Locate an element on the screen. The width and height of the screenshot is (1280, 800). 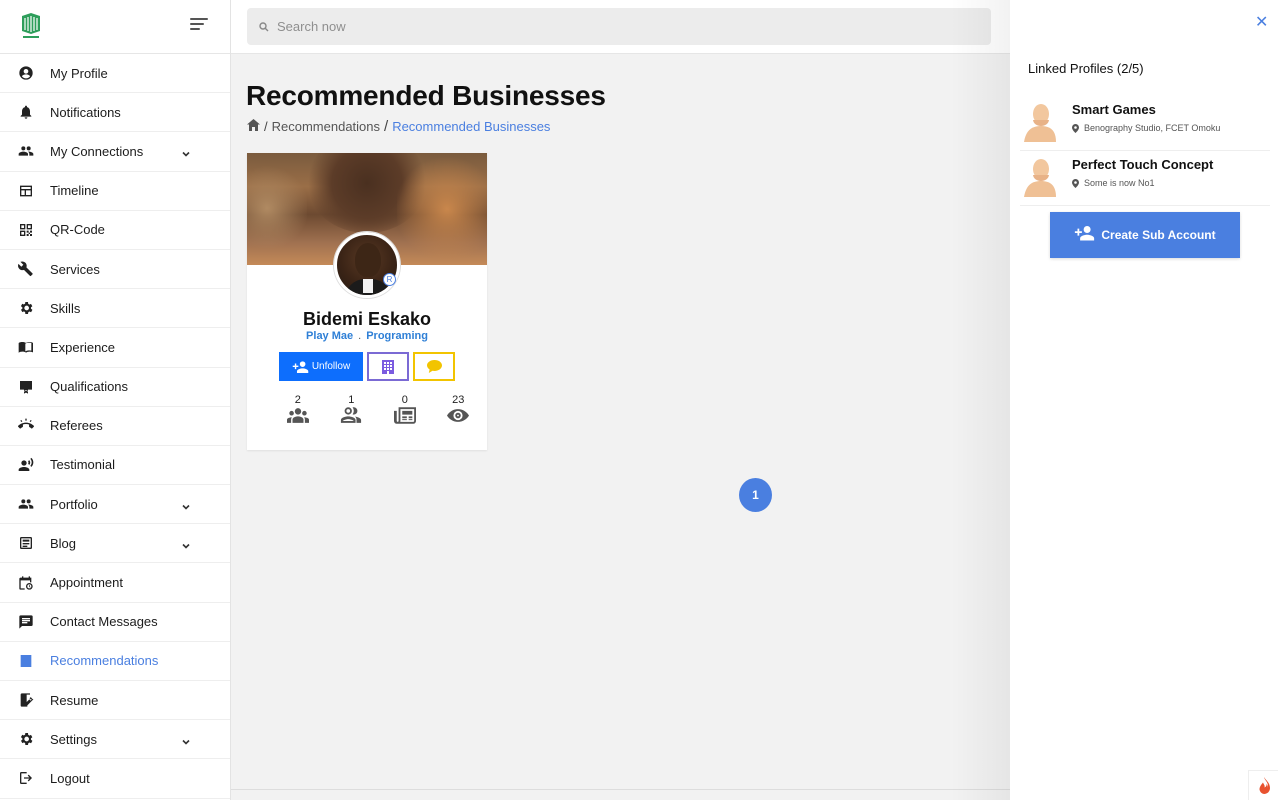
sidebar-item-label: Resume is located at coordinates (74, 700).